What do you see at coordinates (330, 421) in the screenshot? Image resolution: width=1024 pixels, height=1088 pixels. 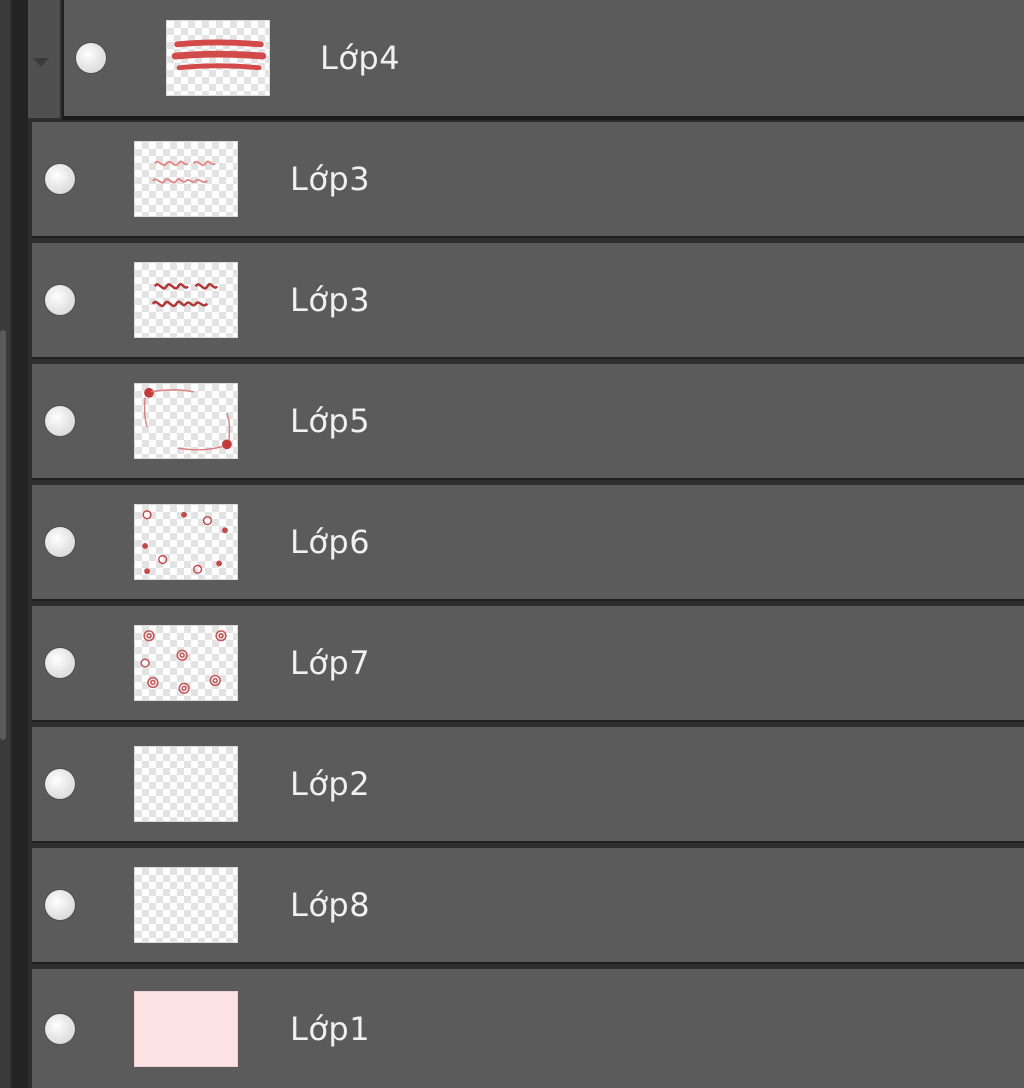 I see `layer-name: Lớp5` at bounding box center [330, 421].